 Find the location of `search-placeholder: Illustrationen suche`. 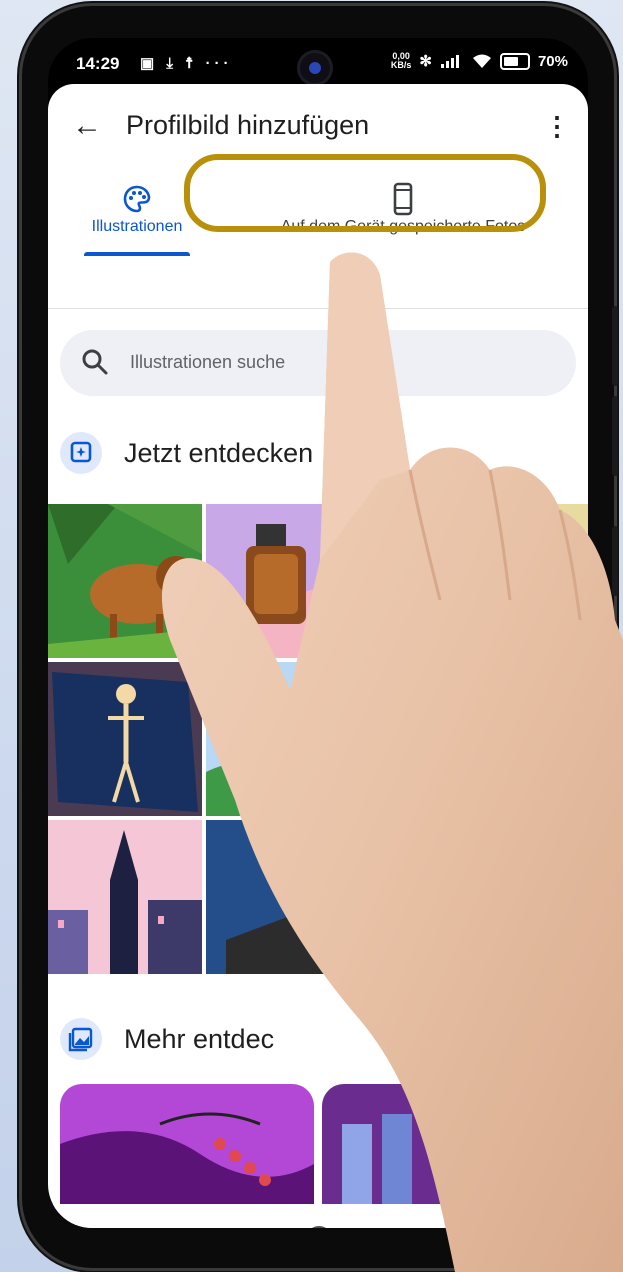

search-placeholder: Illustrationen suche is located at coordinates (208, 362).